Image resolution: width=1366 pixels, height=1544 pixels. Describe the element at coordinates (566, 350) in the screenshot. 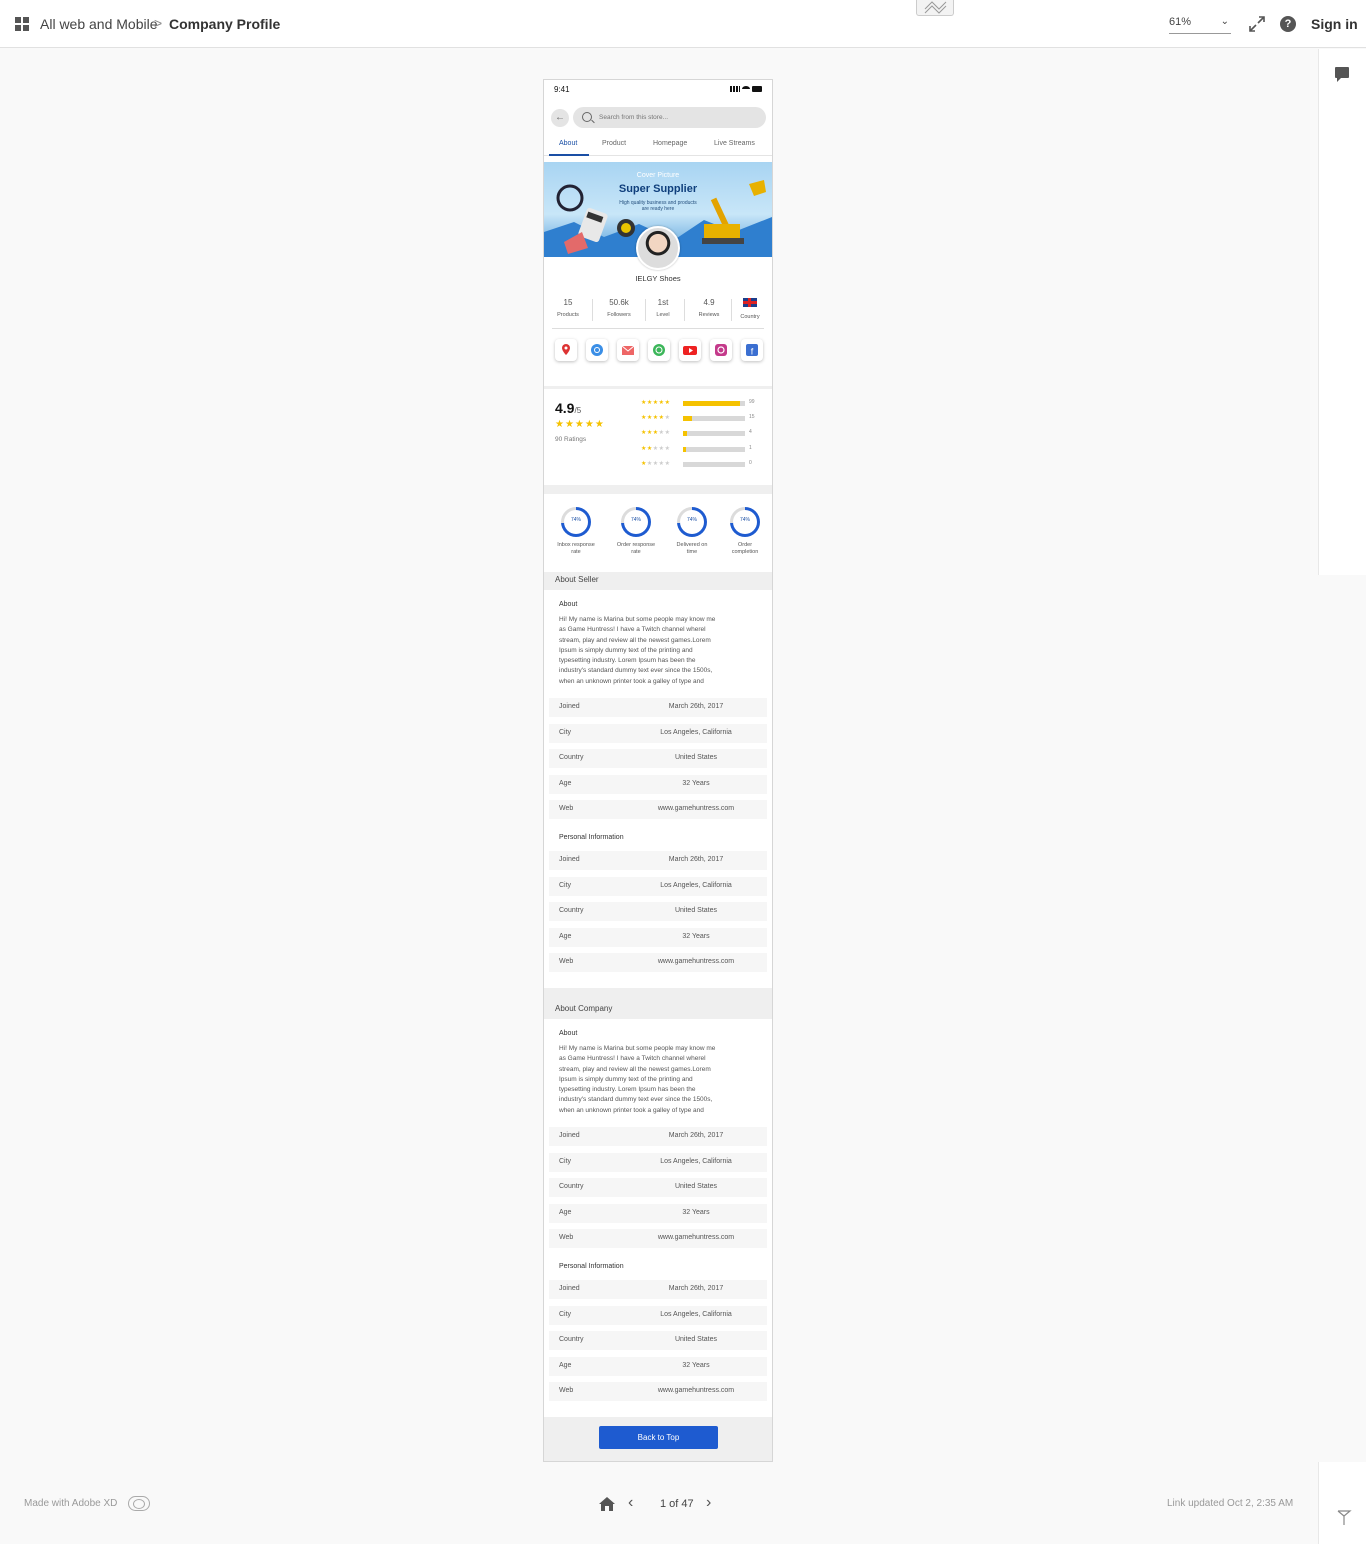

I see `map-pin-icon` at that location.